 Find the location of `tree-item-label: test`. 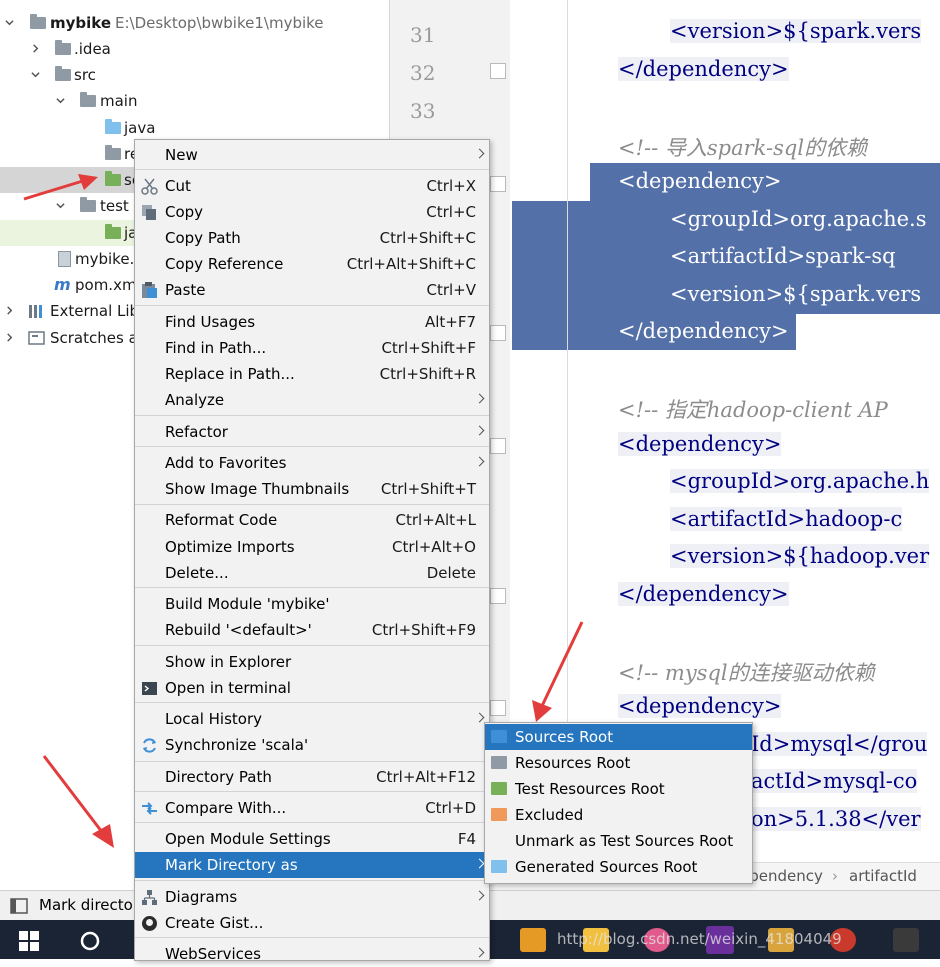

tree-item-label: test is located at coordinates (114, 206).